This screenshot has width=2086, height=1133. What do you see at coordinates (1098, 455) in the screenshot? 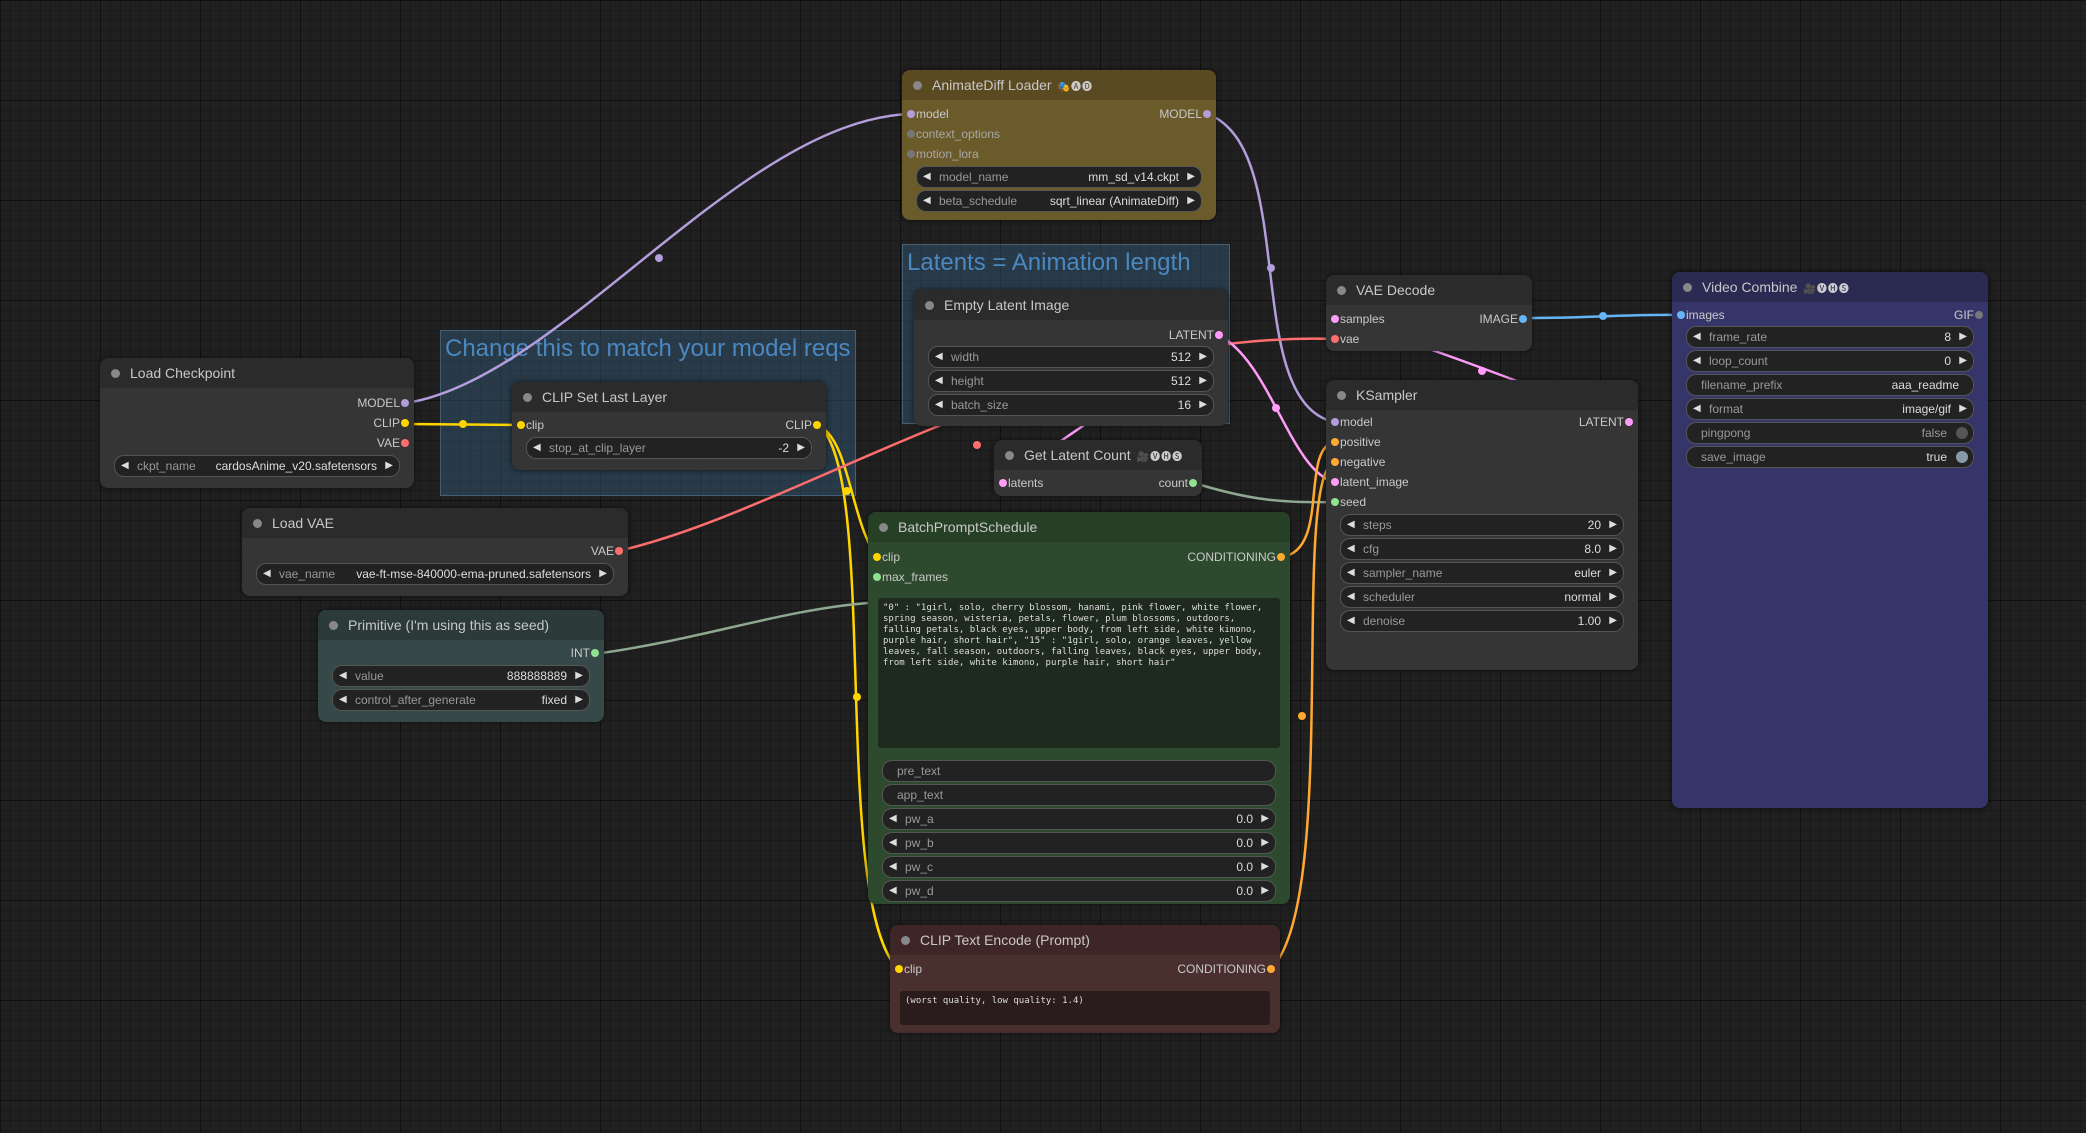
I see `node-title: Get Latent Count 🎥🅥🅗🅢` at bounding box center [1098, 455].